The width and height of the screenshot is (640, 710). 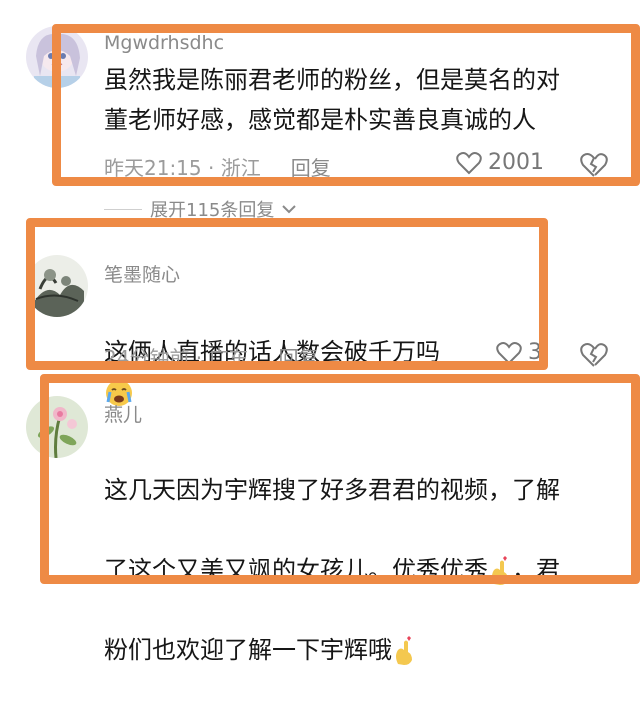 I want to click on comment-username: 笔墨随心, so click(x=142, y=273).